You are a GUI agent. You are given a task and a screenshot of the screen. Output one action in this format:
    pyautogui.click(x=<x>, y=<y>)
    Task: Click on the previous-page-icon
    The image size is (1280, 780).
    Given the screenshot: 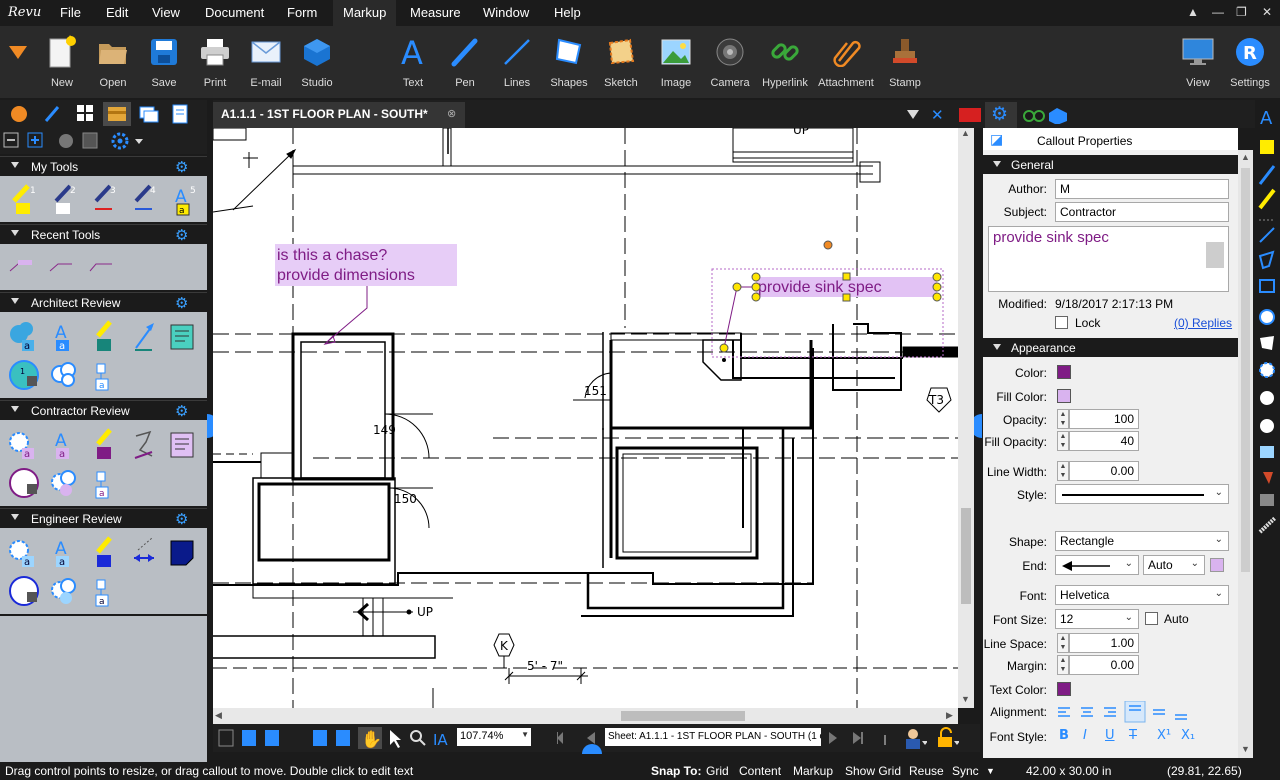 What is the action you would take?
    pyautogui.click(x=591, y=738)
    